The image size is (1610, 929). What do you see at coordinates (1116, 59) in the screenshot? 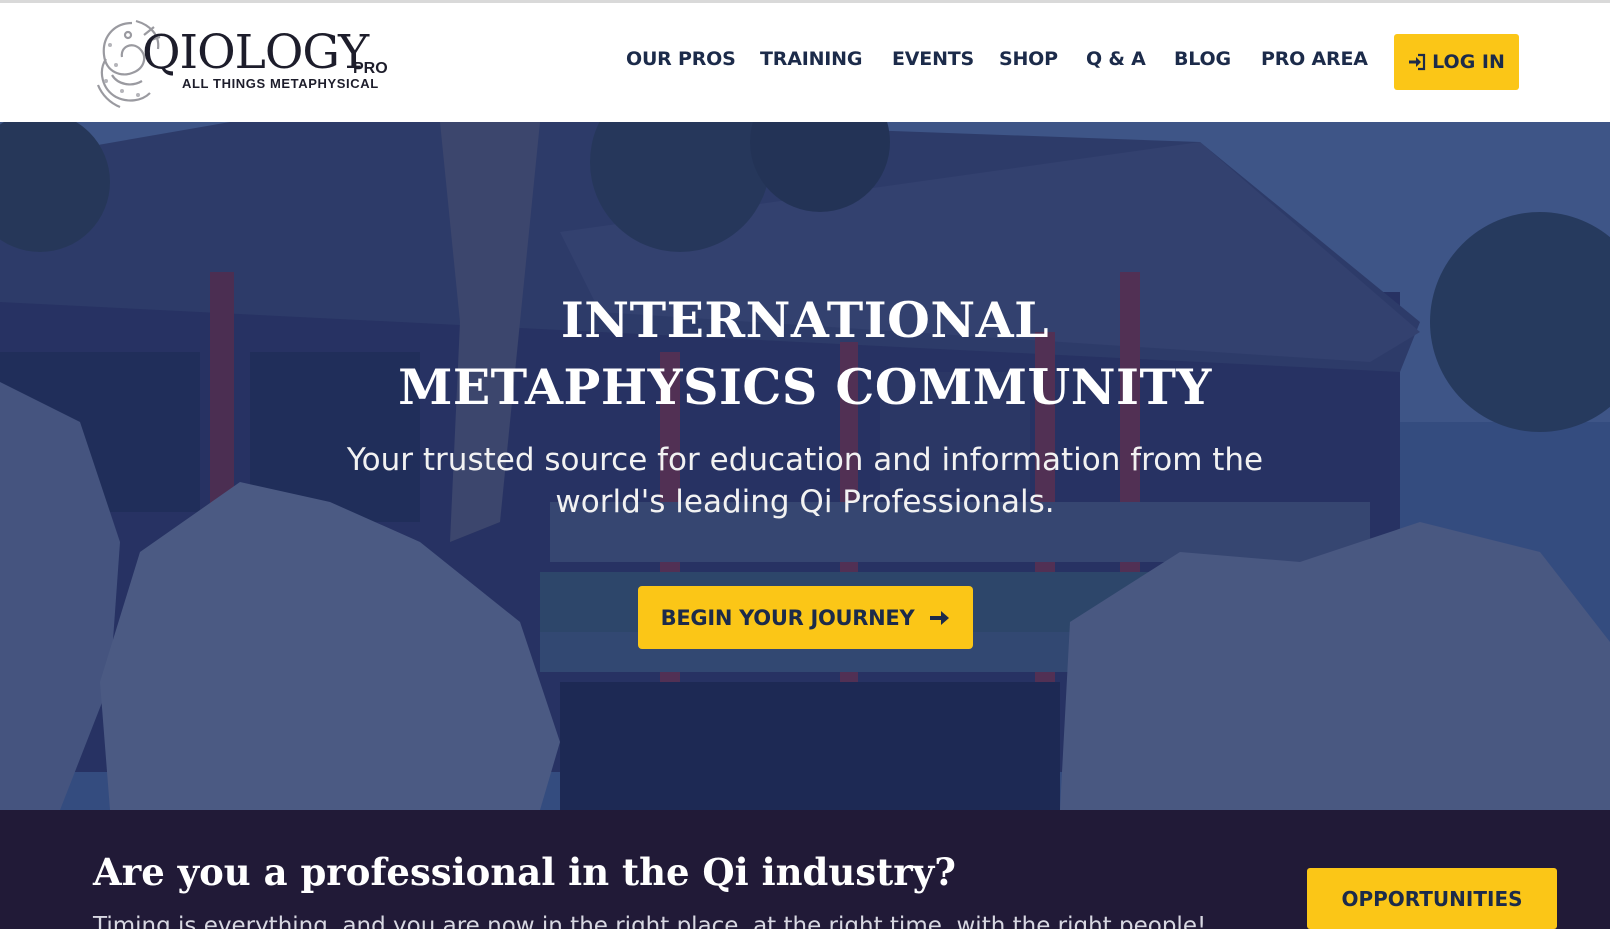
I see `nav-item-qa: Q & A` at bounding box center [1116, 59].